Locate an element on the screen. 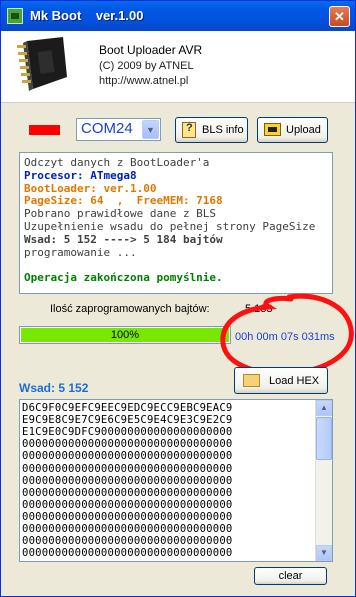 The image size is (356, 597). load-hex-button: Load HEX is located at coordinates (281, 380).